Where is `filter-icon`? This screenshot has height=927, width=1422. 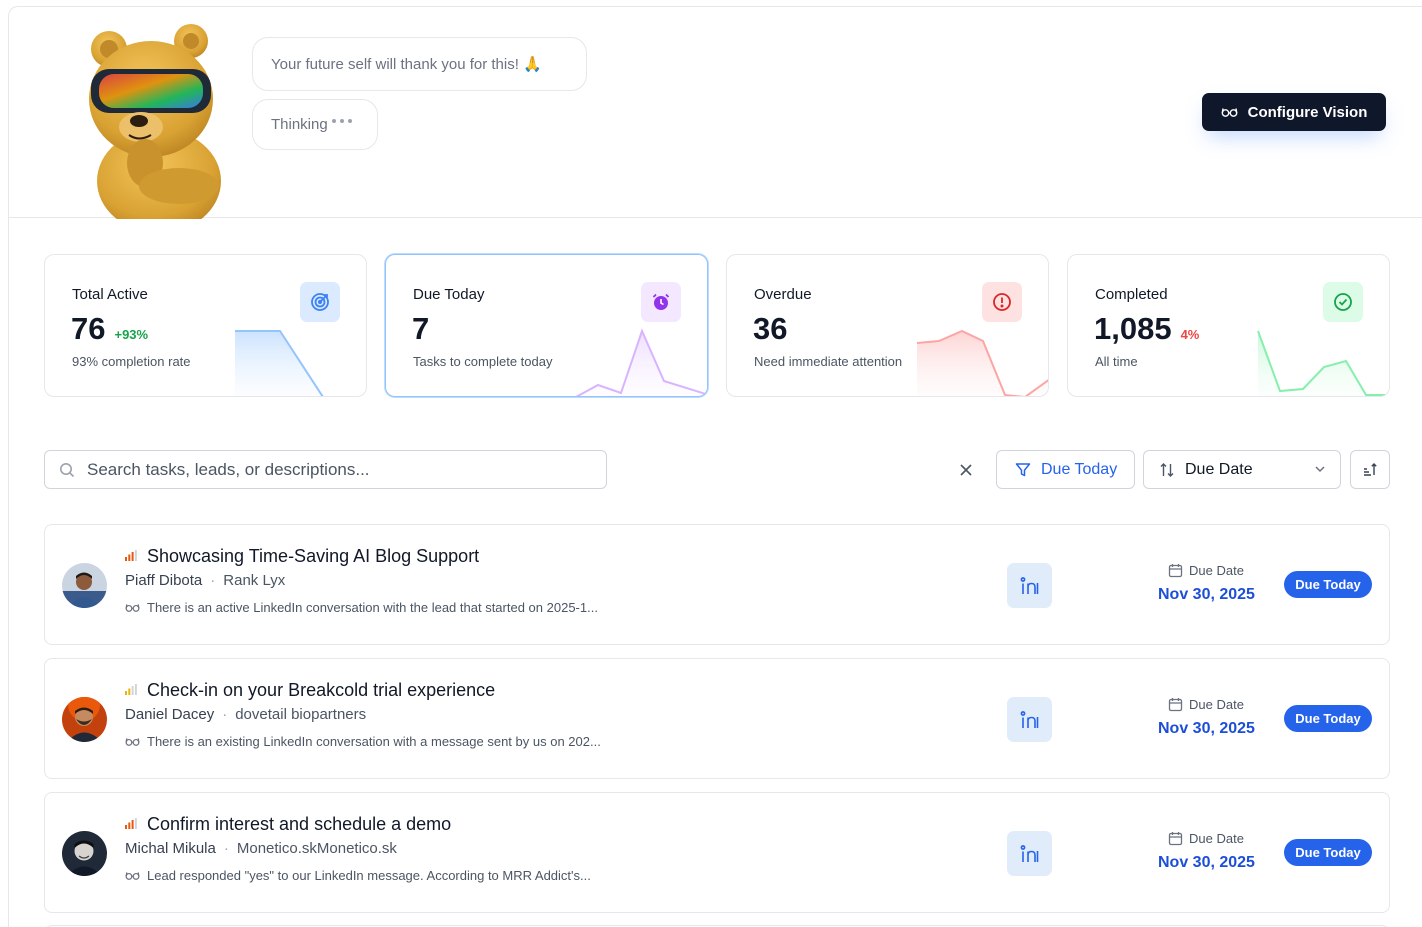
filter-icon is located at coordinates (1023, 469).